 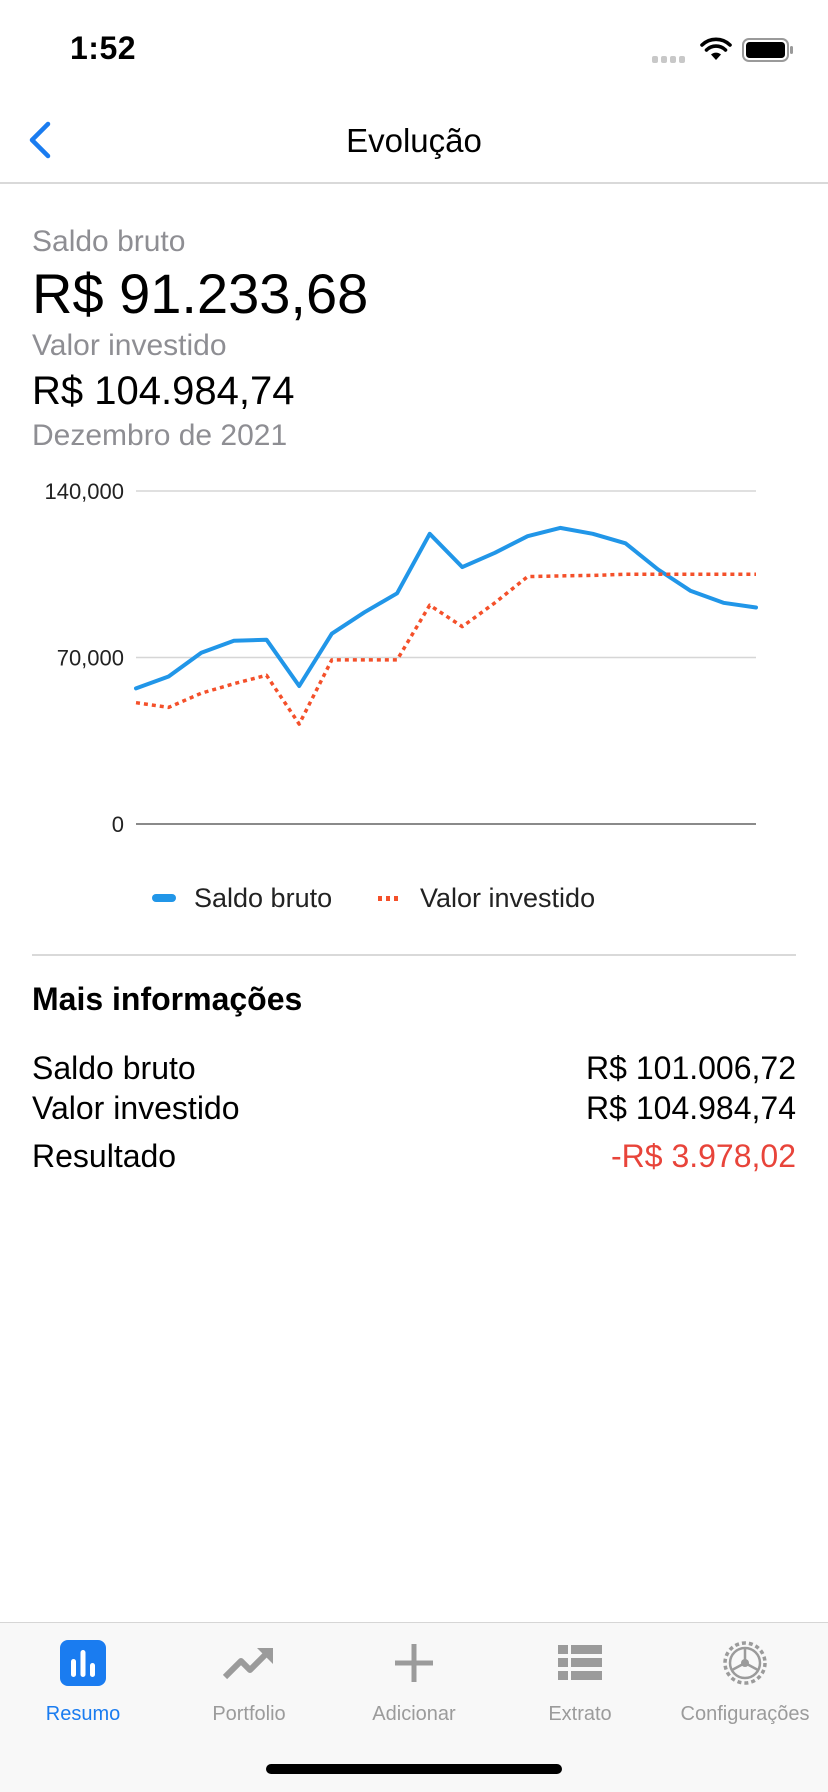 I want to click on navigation-bar: Evolução, so click(x=414, y=142).